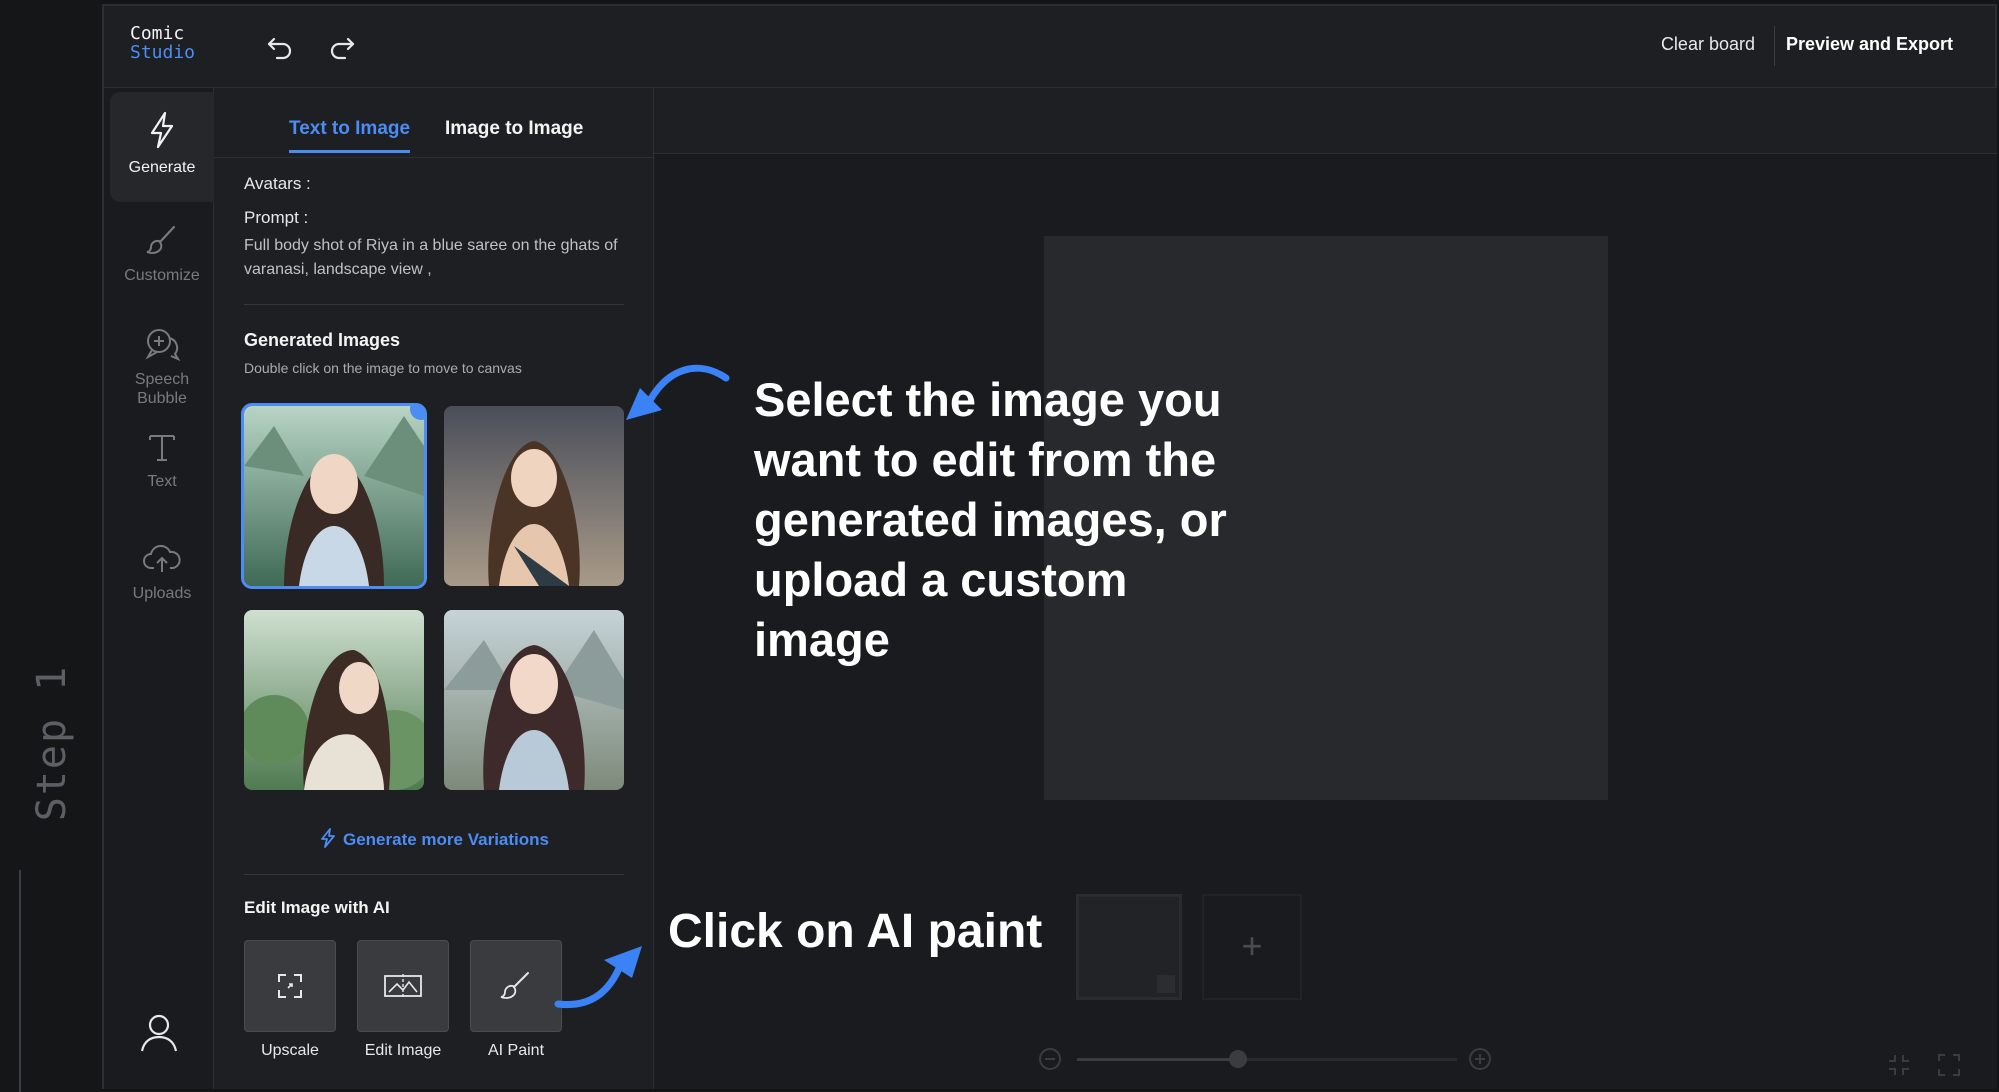  Describe the element at coordinates (317, 907) in the screenshot. I see `edit-image-title: Edit Image with AI` at that location.